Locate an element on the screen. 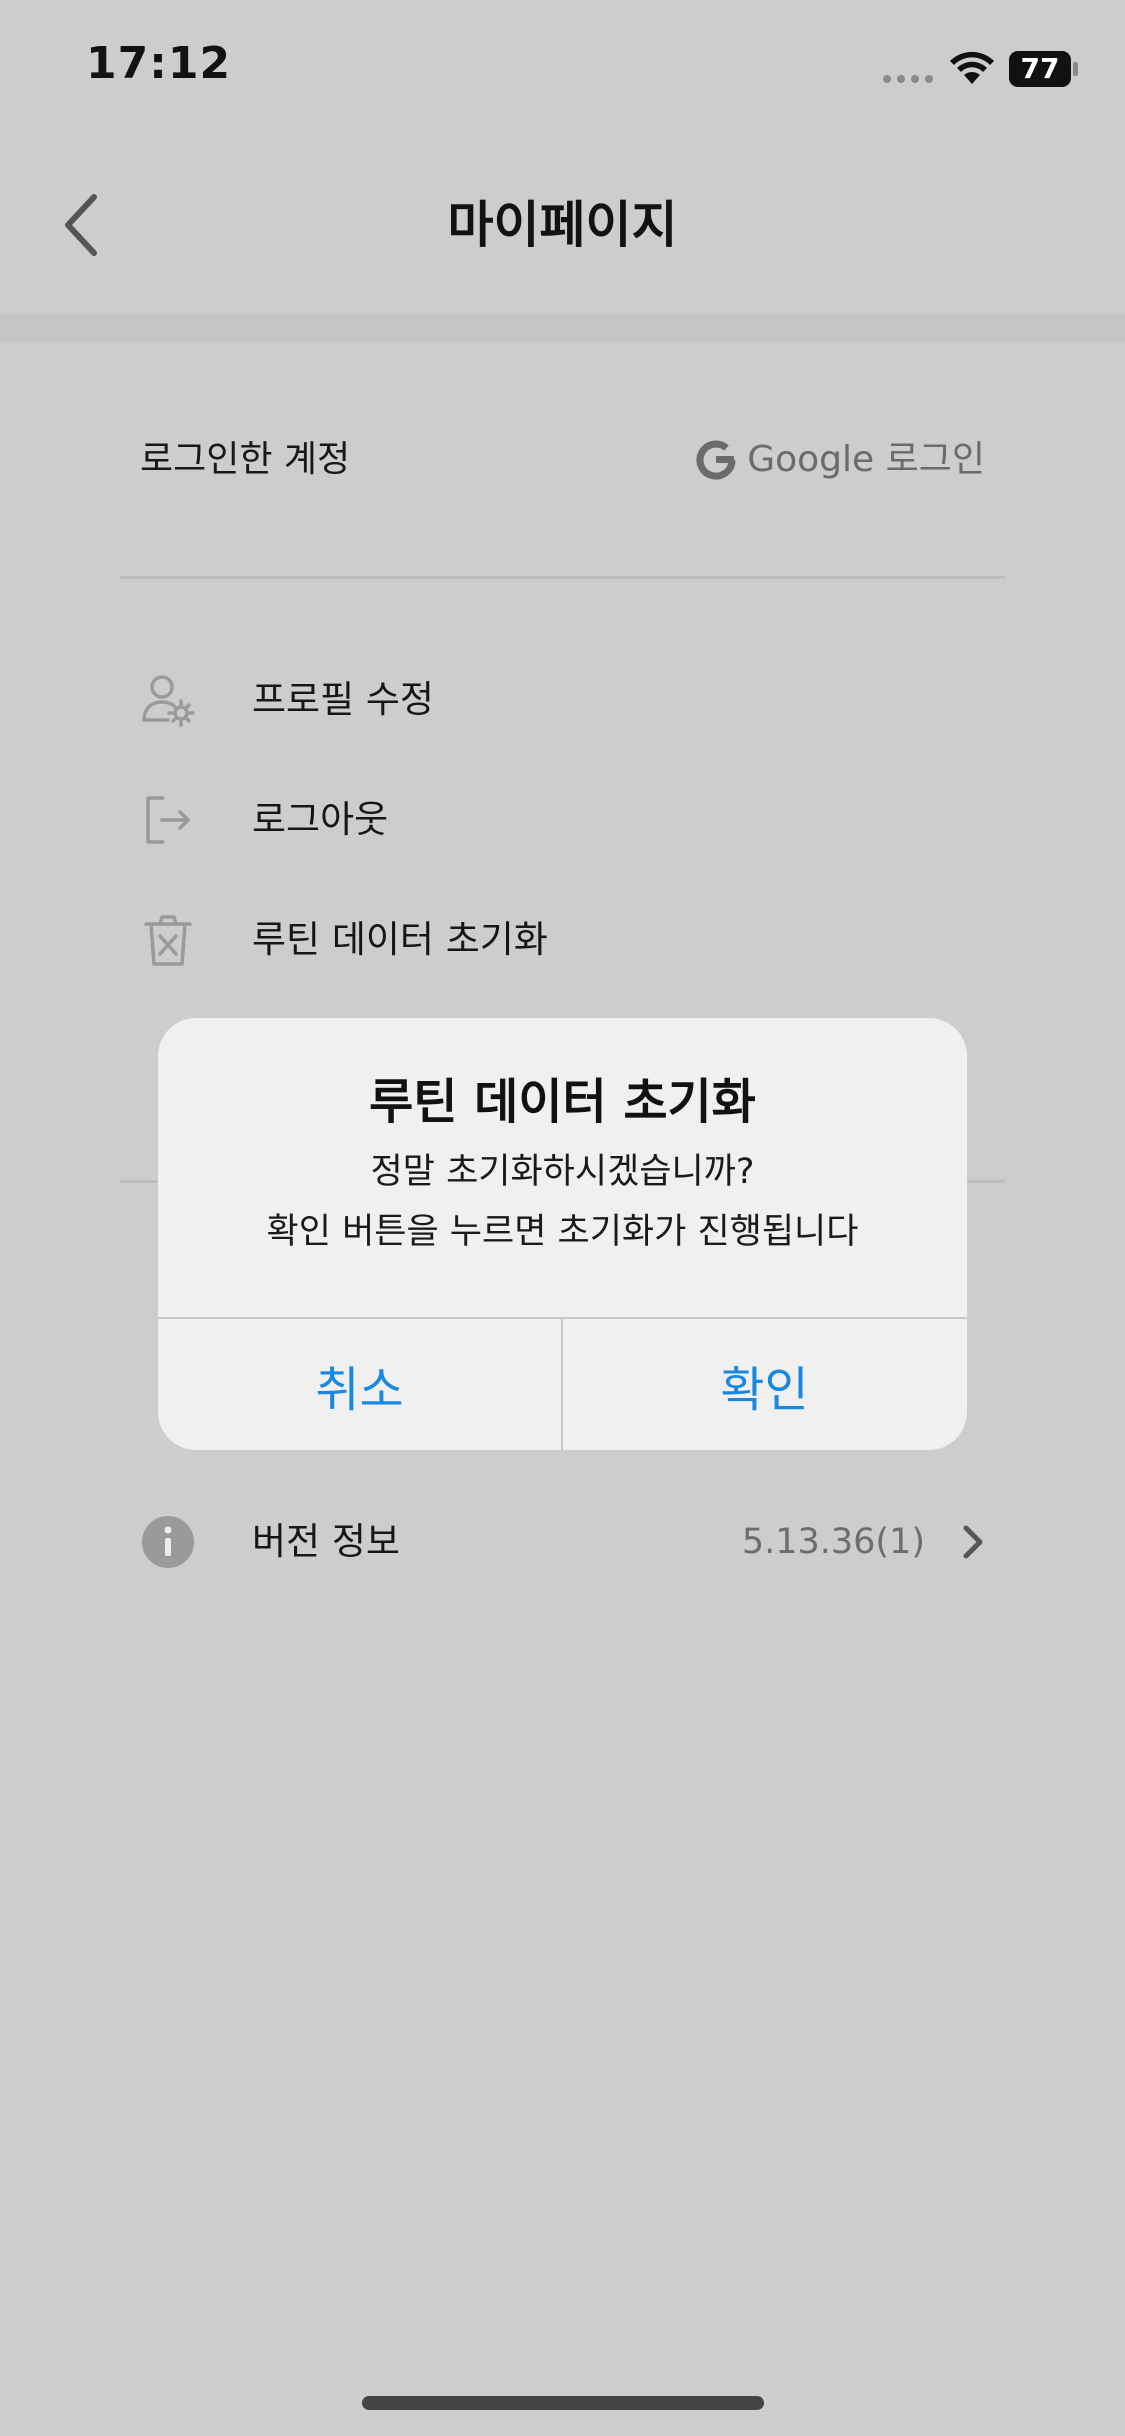 The image size is (1125, 2436). google-icon is located at coordinates (716, 460).